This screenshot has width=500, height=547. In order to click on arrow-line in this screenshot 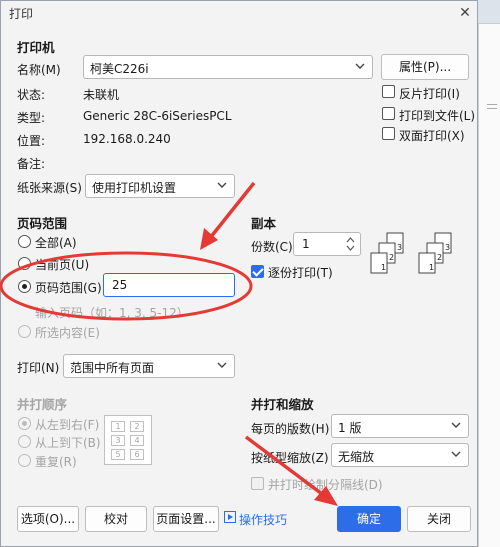, I will do `click(232, 210)`.